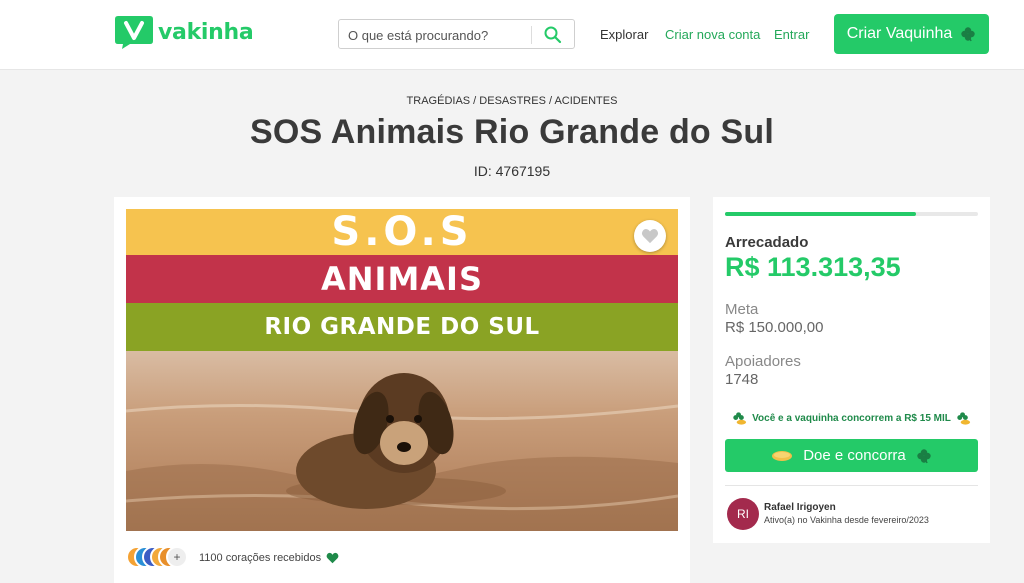  What do you see at coordinates (512, 101) in the screenshot?
I see `breadcrumb: TRAGÉDIAS / DESASTRES / ACIDENTES` at bounding box center [512, 101].